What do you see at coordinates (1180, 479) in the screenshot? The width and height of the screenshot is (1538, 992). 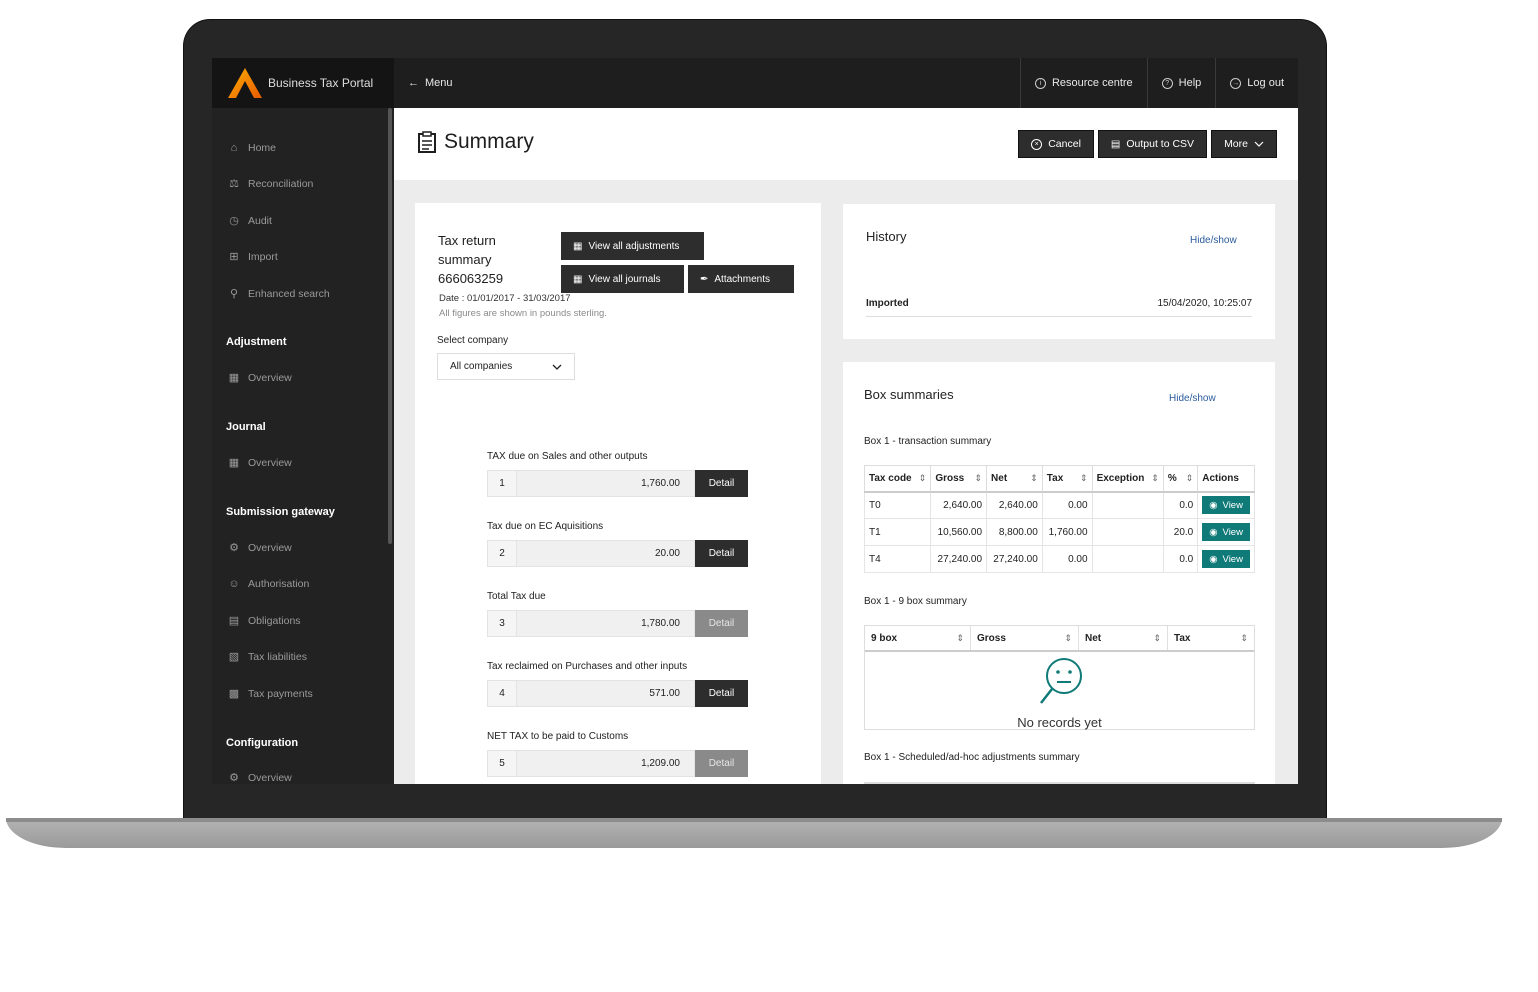 I see `col-percent: % ⇕` at bounding box center [1180, 479].